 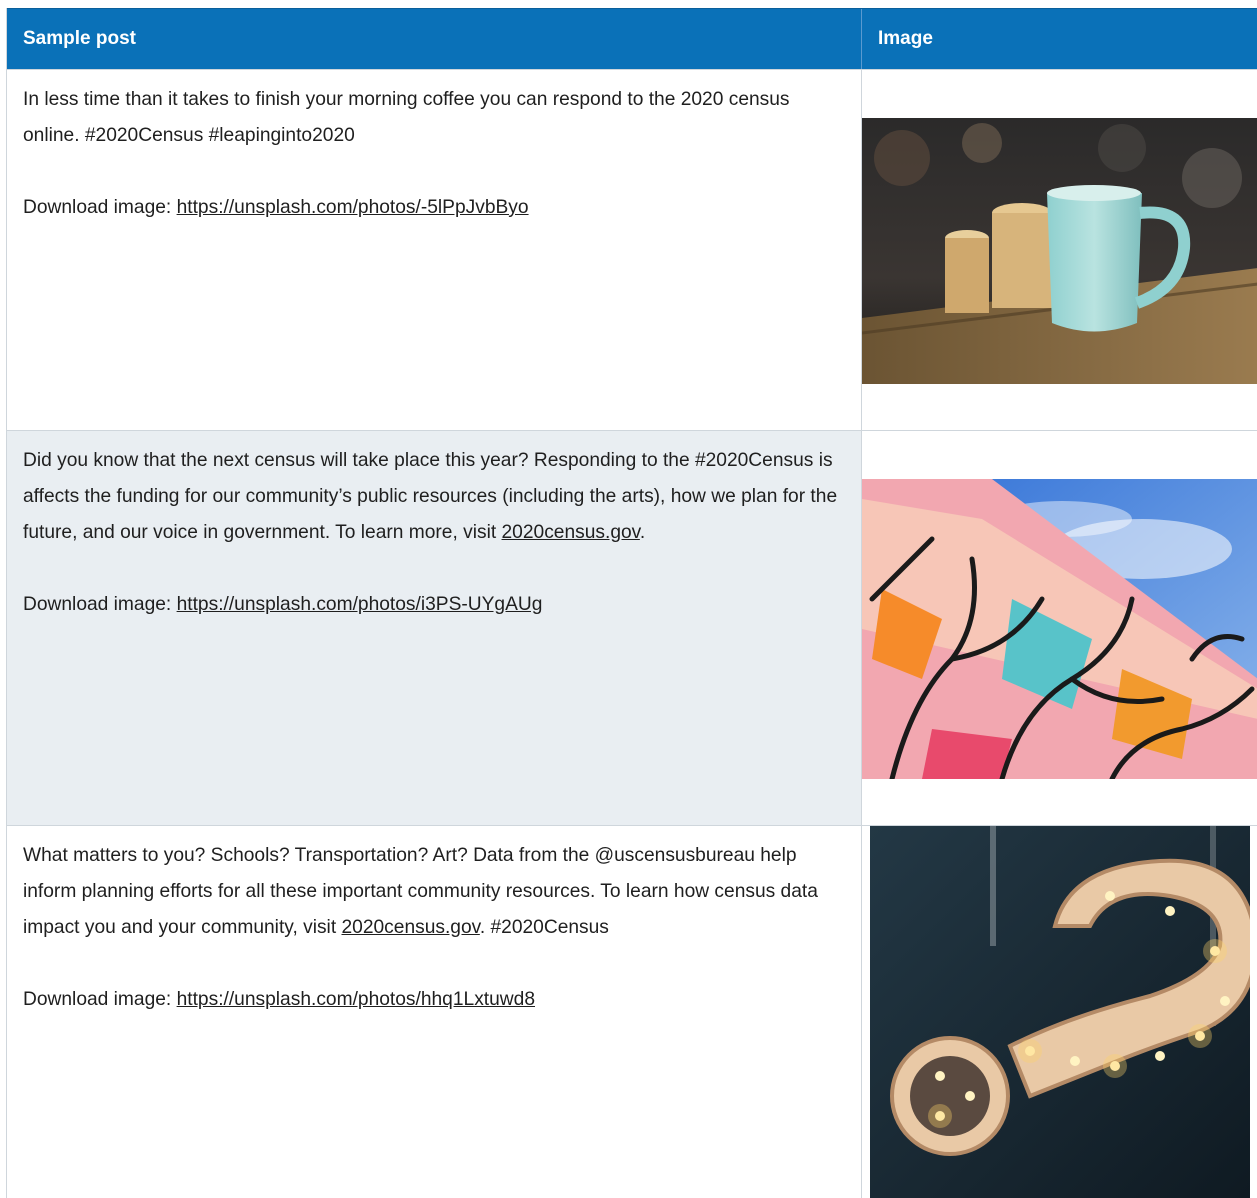 I want to click on post-text-after: ., so click(x=642, y=532).